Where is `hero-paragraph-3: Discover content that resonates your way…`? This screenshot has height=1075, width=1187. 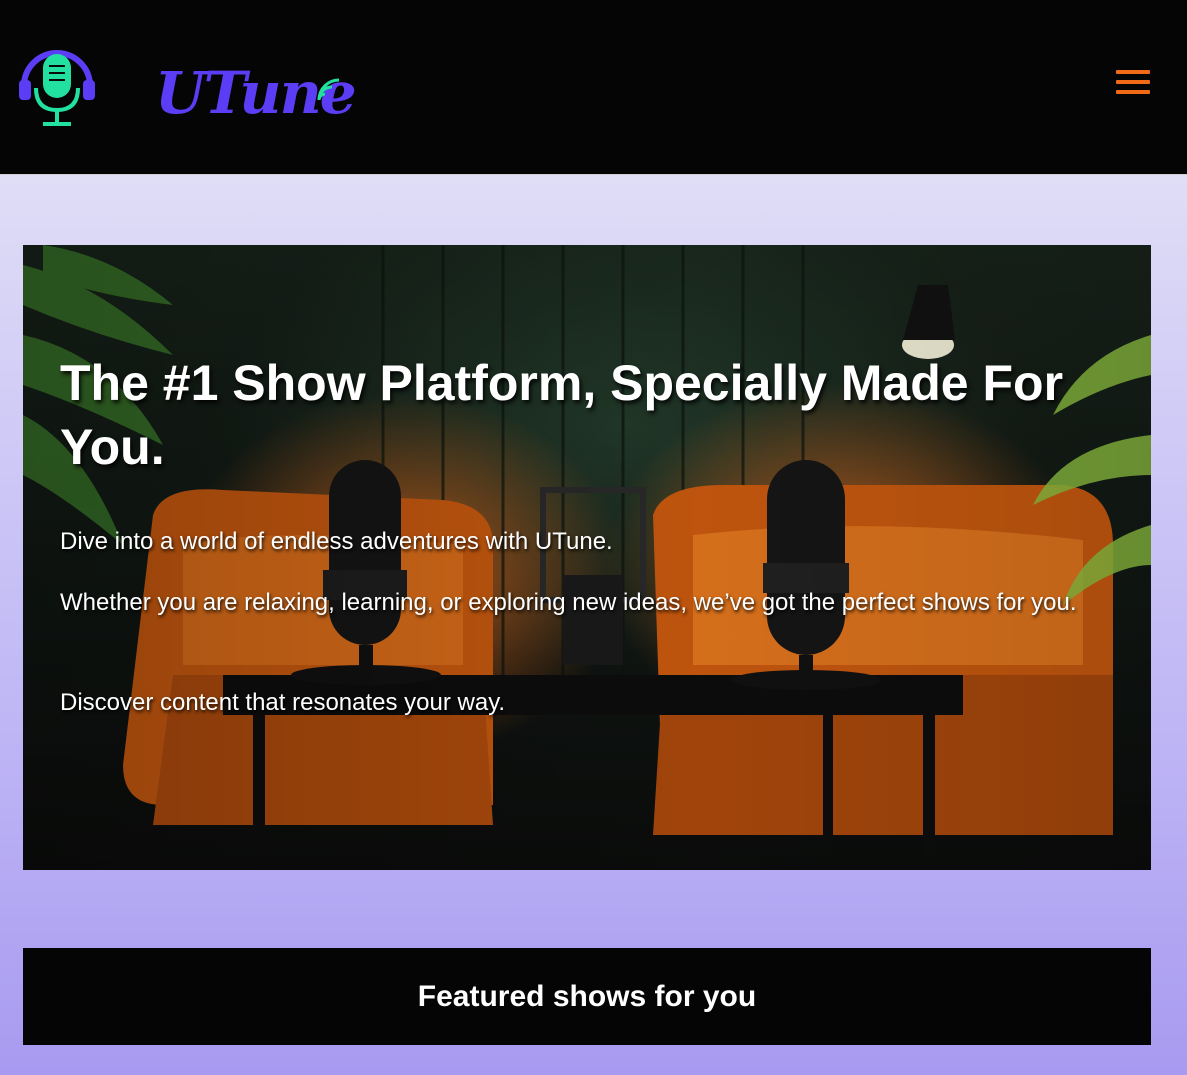 hero-paragraph-3: Discover content that resonates your way… is located at coordinates (283, 702).